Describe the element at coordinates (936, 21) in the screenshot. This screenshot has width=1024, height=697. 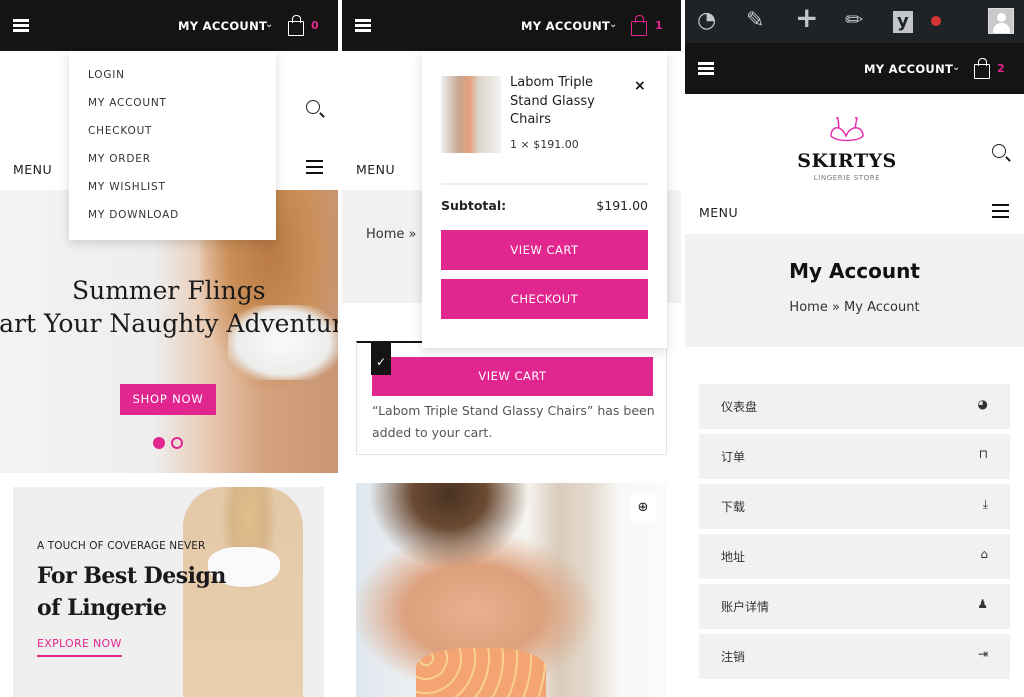
I see `notification-dot` at that location.